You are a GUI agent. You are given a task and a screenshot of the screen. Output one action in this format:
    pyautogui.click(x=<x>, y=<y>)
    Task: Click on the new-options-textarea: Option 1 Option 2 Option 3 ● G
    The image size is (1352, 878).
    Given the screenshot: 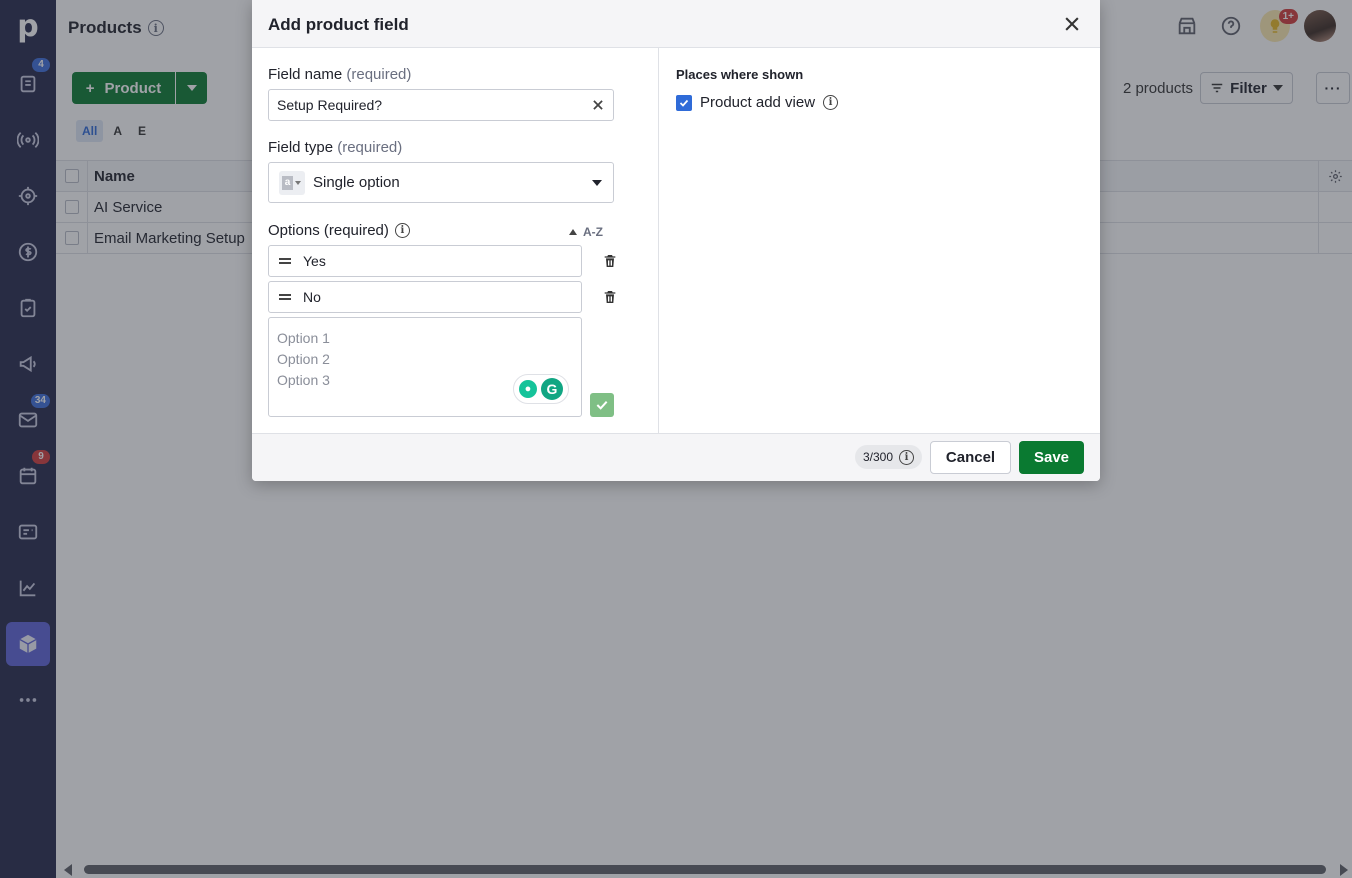 What is the action you would take?
    pyautogui.click(x=425, y=367)
    